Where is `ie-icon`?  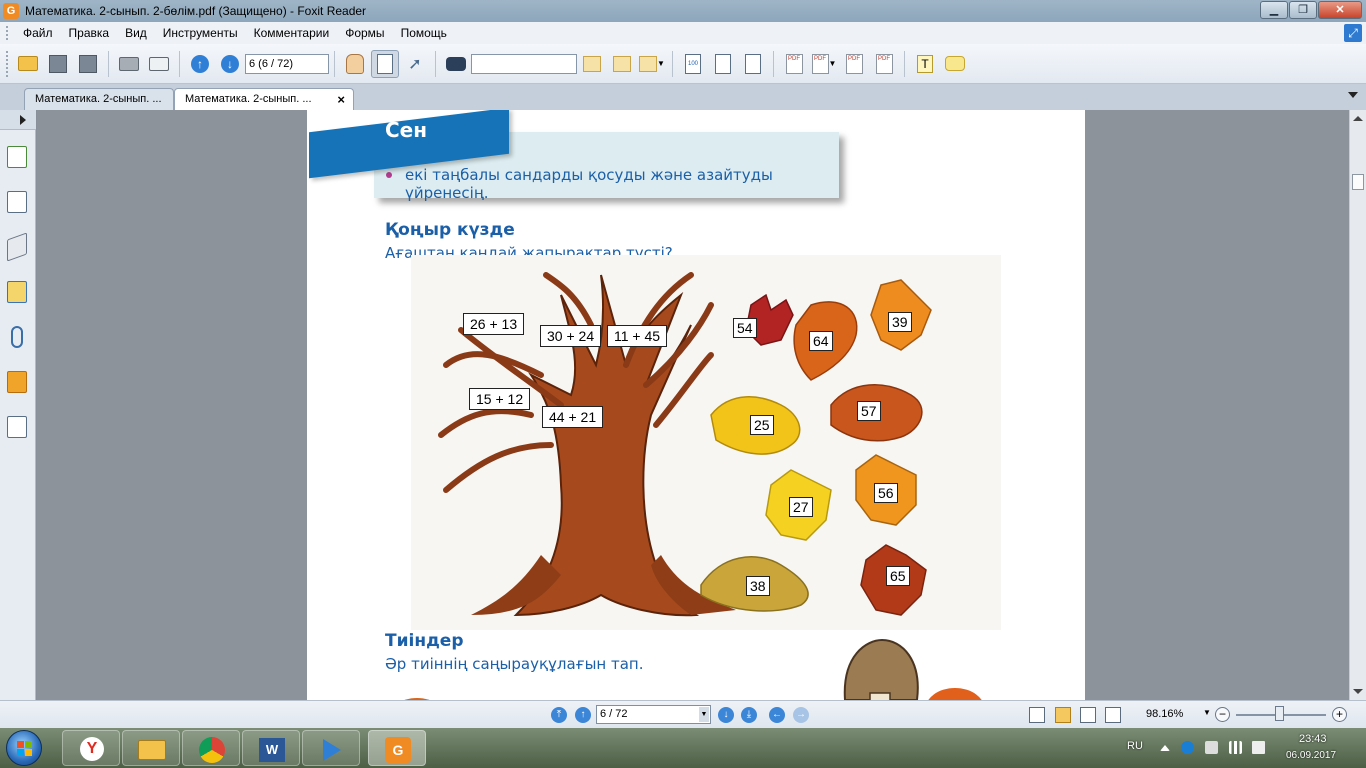
ie-icon is located at coordinates (1187, 747).